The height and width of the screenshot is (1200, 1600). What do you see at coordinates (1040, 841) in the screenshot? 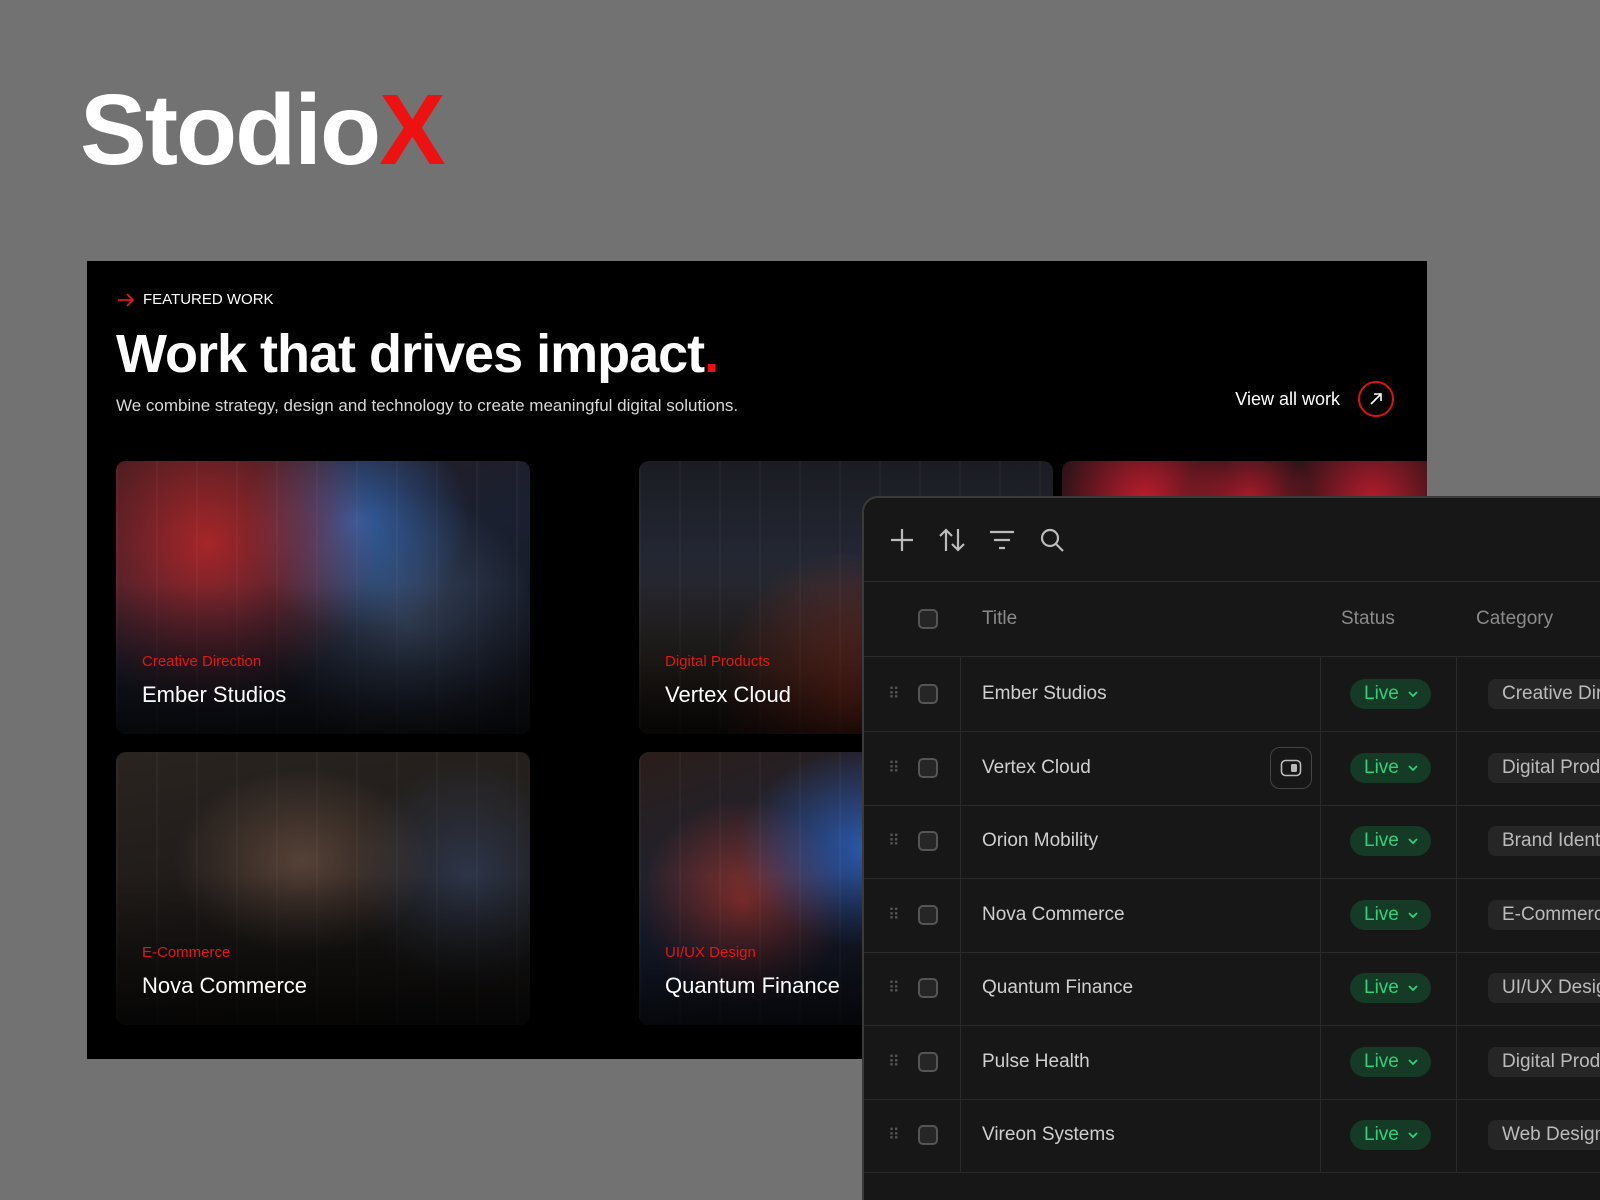
I see `row-title: Orion Mobility` at bounding box center [1040, 841].